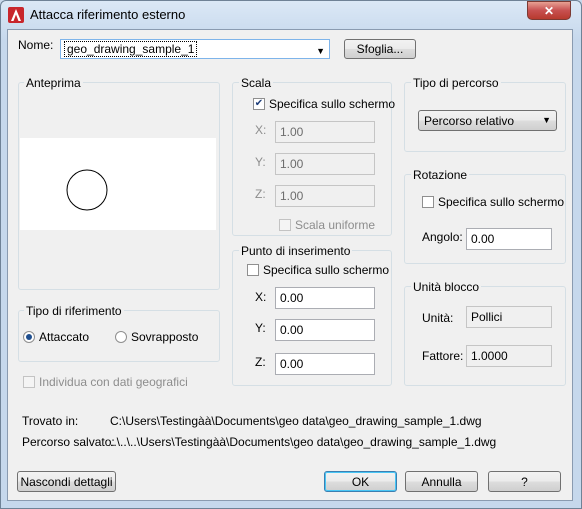 The height and width of the screenshot is (509, 582). I want to click on scale-y-input: 1.00, so click(325, 164).